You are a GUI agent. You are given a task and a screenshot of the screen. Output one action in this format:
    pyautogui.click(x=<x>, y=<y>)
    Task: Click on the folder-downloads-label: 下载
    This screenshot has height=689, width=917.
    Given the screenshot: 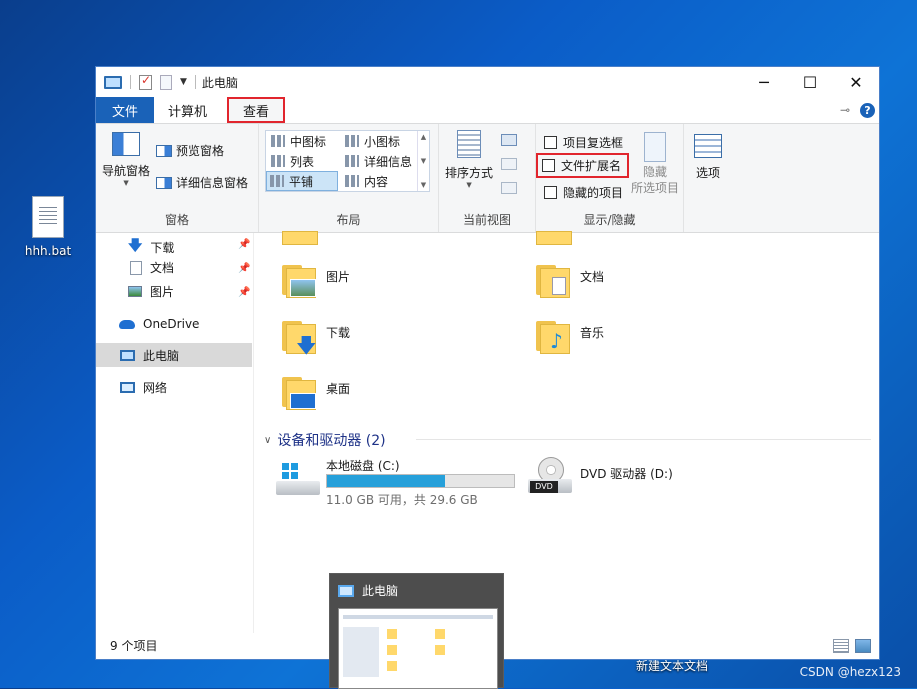 What is the action you would take?
    pyautogui.click(x=338, y=332)
    